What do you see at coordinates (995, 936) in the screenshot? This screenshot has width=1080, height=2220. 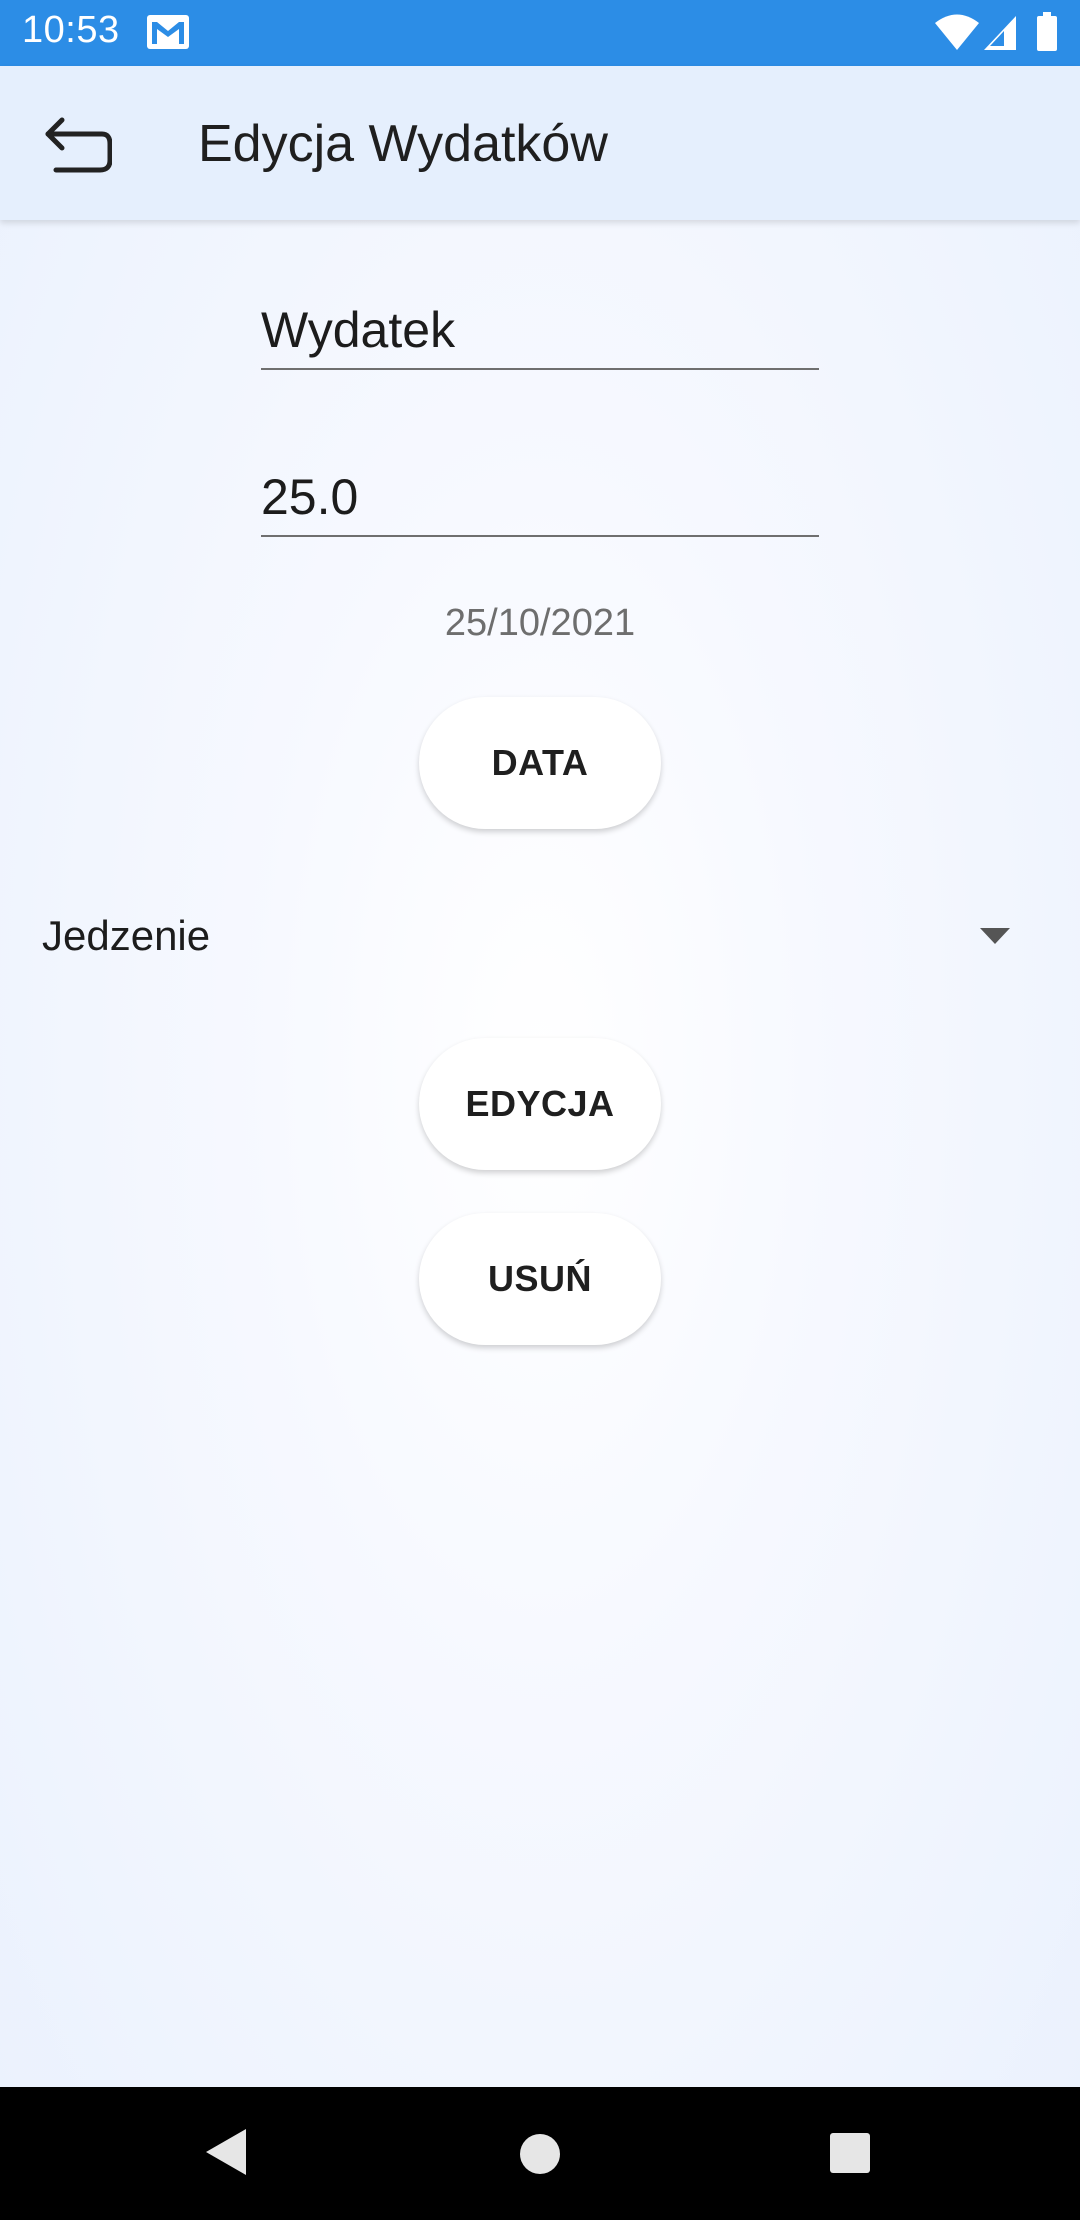 I see `dropdown-arrow-icon` at bounding box center [995, 936].